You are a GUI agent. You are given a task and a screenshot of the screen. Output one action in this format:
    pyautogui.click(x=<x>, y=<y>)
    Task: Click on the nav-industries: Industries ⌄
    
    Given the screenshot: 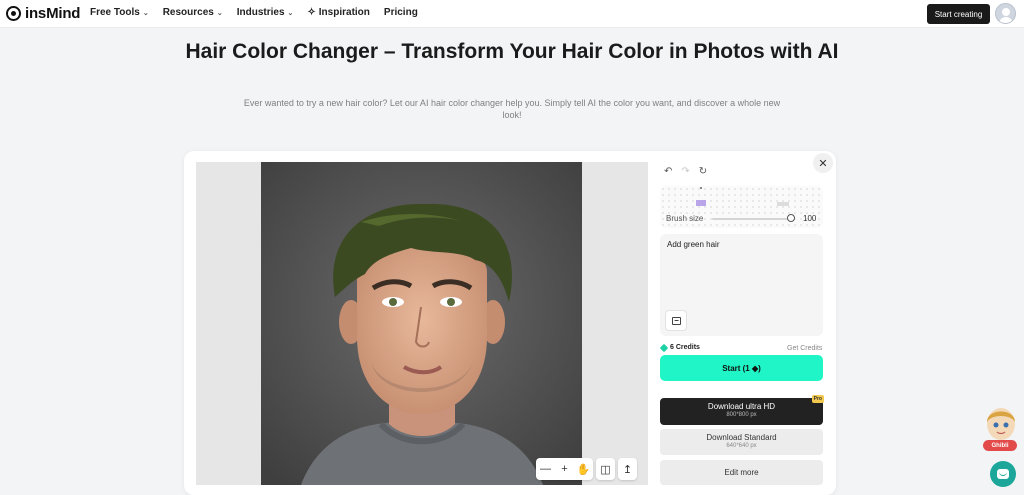 What is the action you would take?
    pyautogui.click(x=265, y=12)
    